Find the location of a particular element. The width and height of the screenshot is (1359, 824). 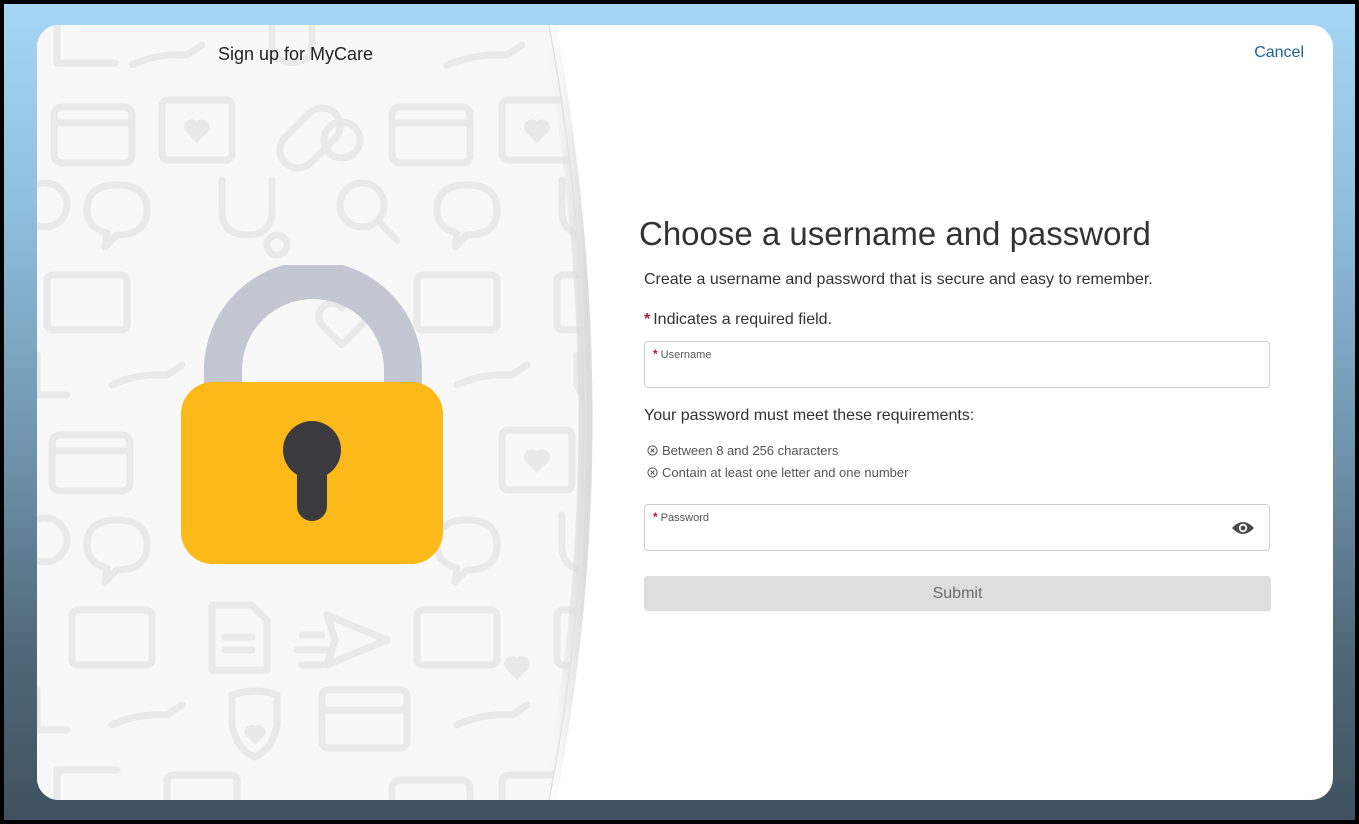

submit-button: Submit is located at coordinates (957, 593).